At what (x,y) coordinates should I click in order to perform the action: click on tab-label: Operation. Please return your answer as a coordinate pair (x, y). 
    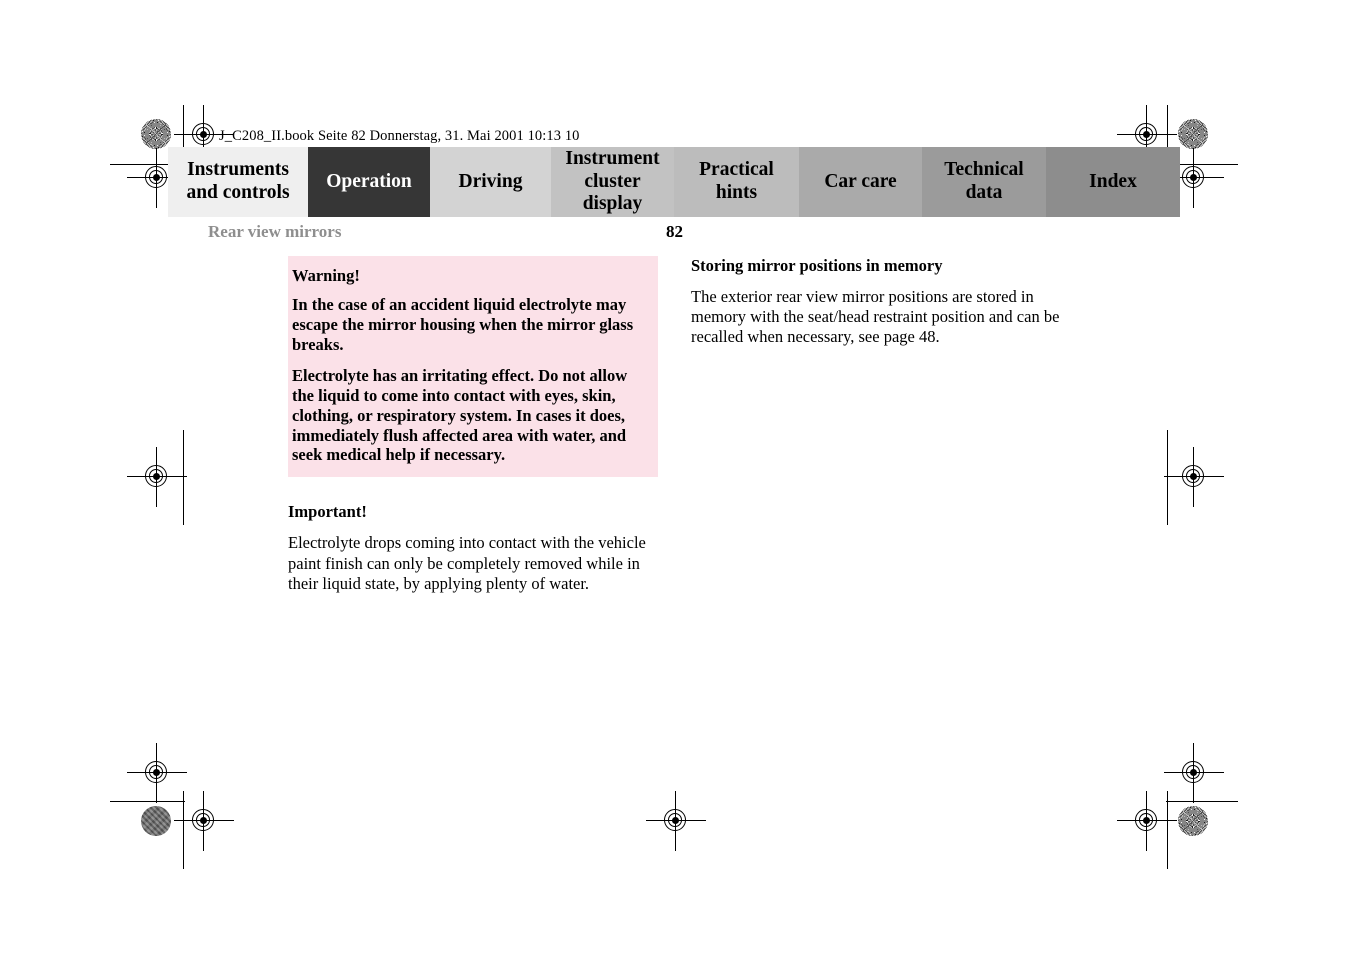
    Looking at the image, I should click on (369, 181).